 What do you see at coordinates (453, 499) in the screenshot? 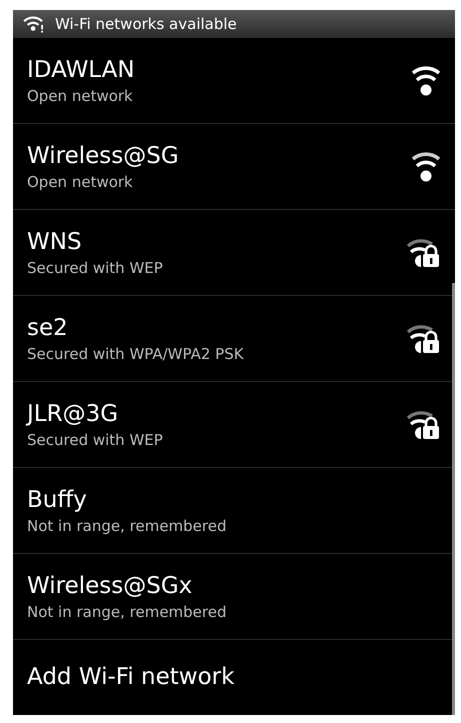
I see `scrollbar` at bounding box center [453, 499].